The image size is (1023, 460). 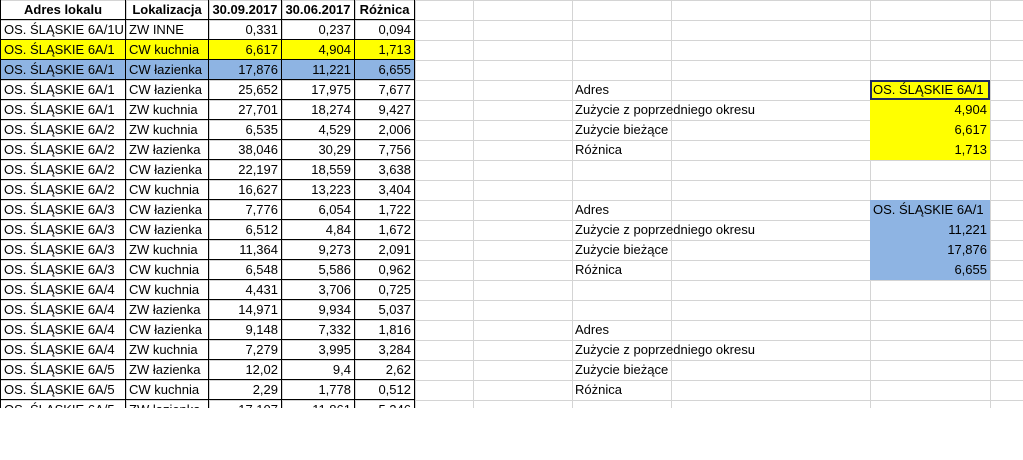 I want to click on table-cell: 6,655, so click(x=385, y=70).